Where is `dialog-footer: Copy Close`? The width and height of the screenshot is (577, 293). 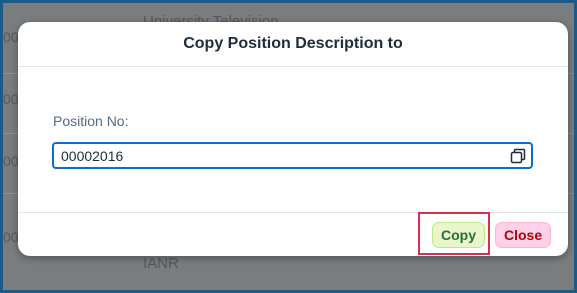 dialog-footer: Copy Close is located at coordinates (293, 234).